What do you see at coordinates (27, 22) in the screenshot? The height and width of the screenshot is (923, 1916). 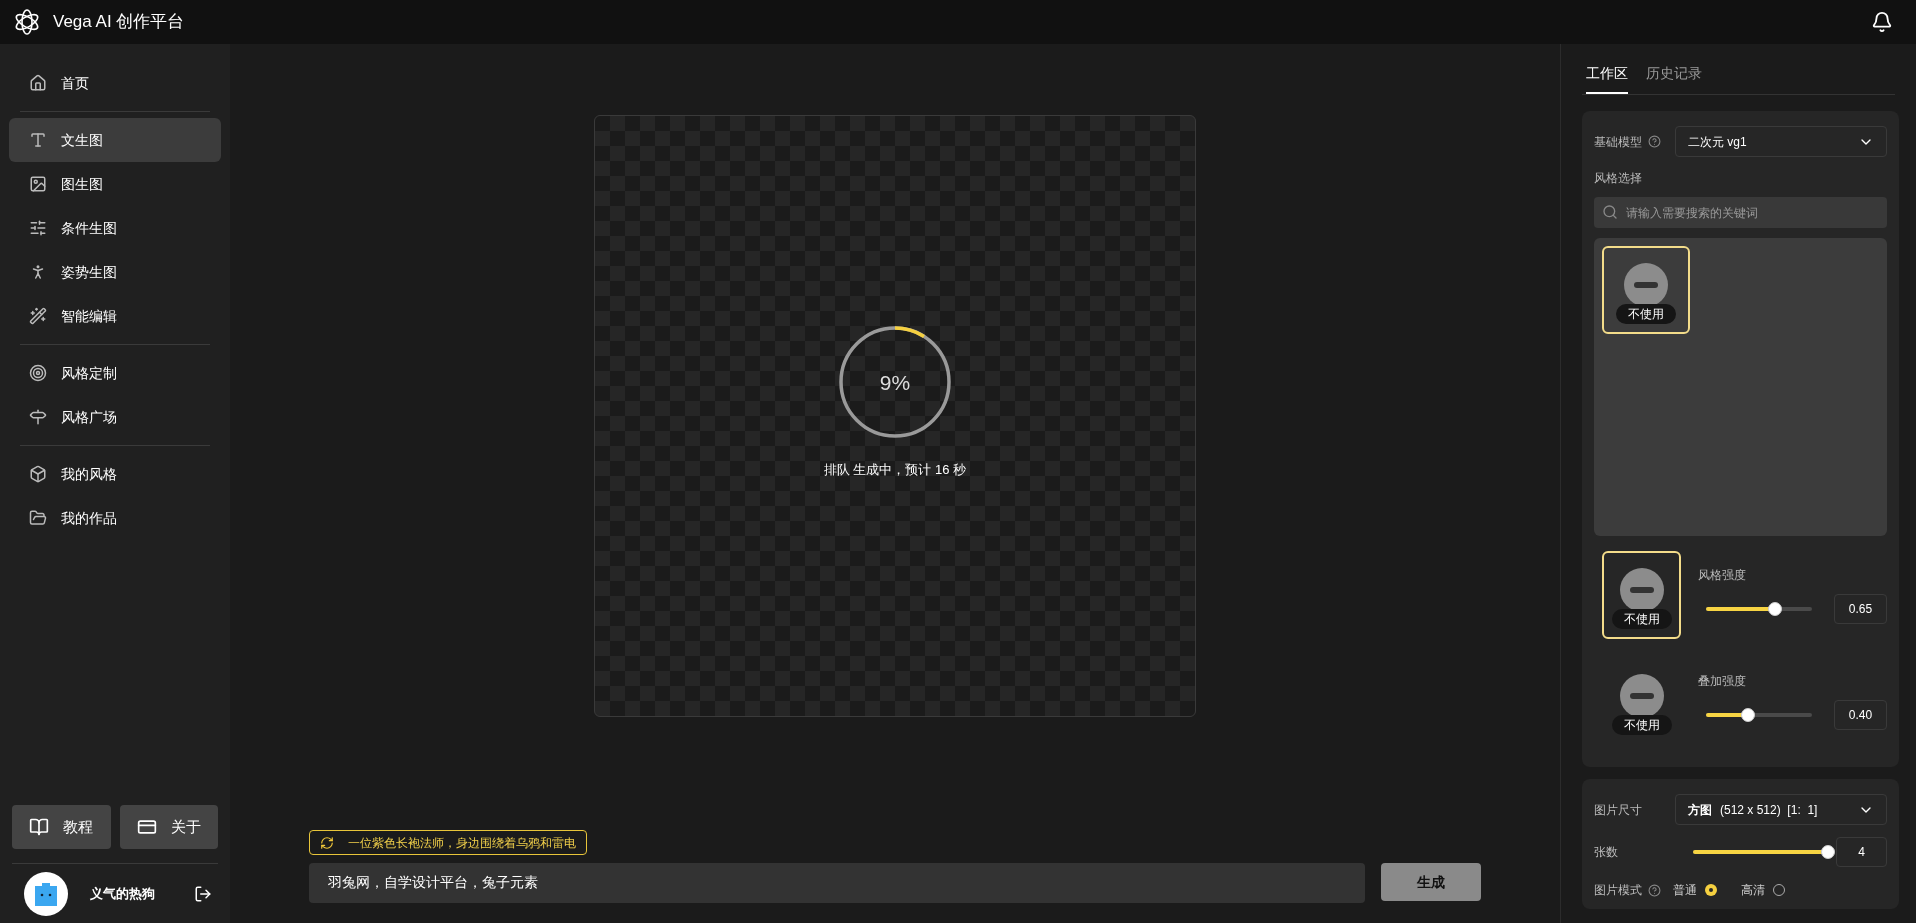 I see `logo-icon` at bounding box center [27, 22].